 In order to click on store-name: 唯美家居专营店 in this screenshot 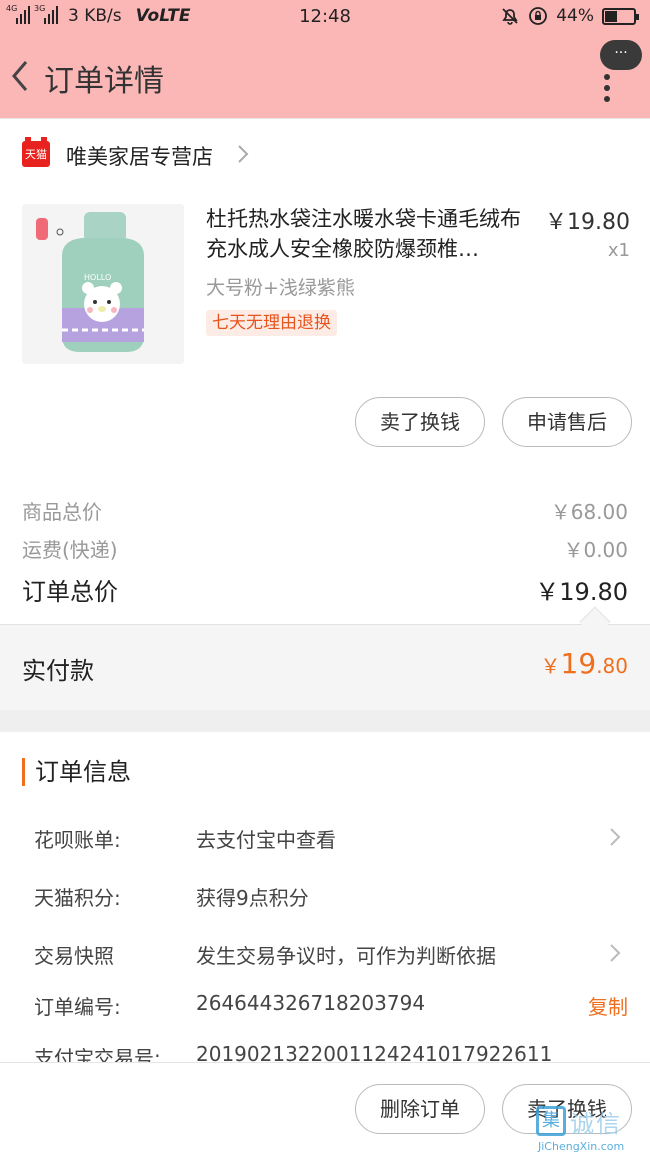, I will do `click(139, 156)`.